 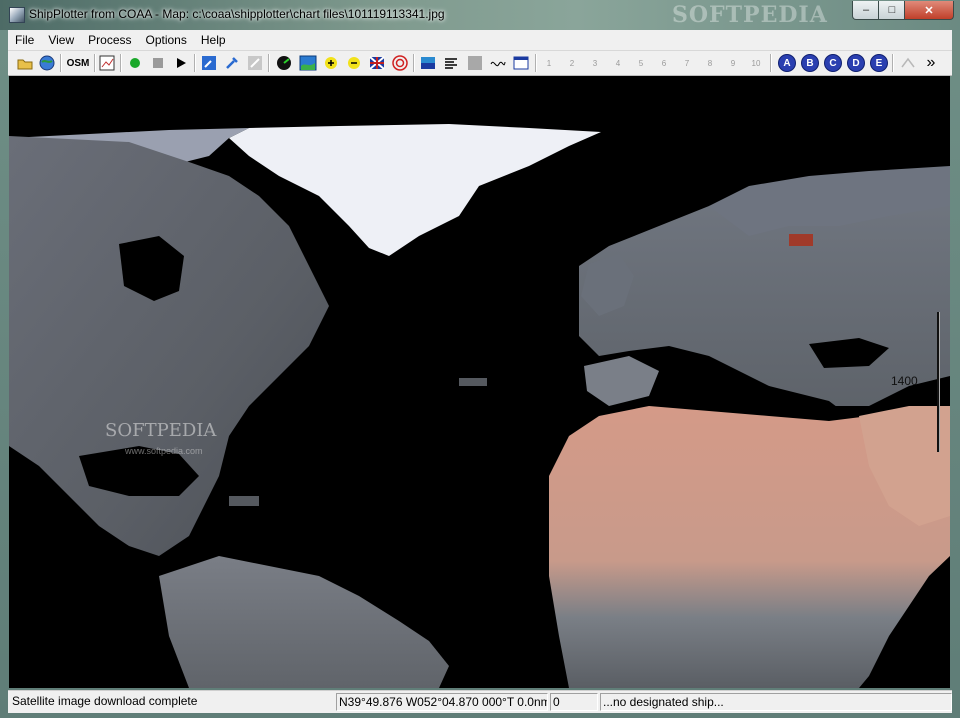 What do you see at coordinates (710, 63) in the screenshot?
I see `preset-8-button: 8` at bounding box center [710, 63].